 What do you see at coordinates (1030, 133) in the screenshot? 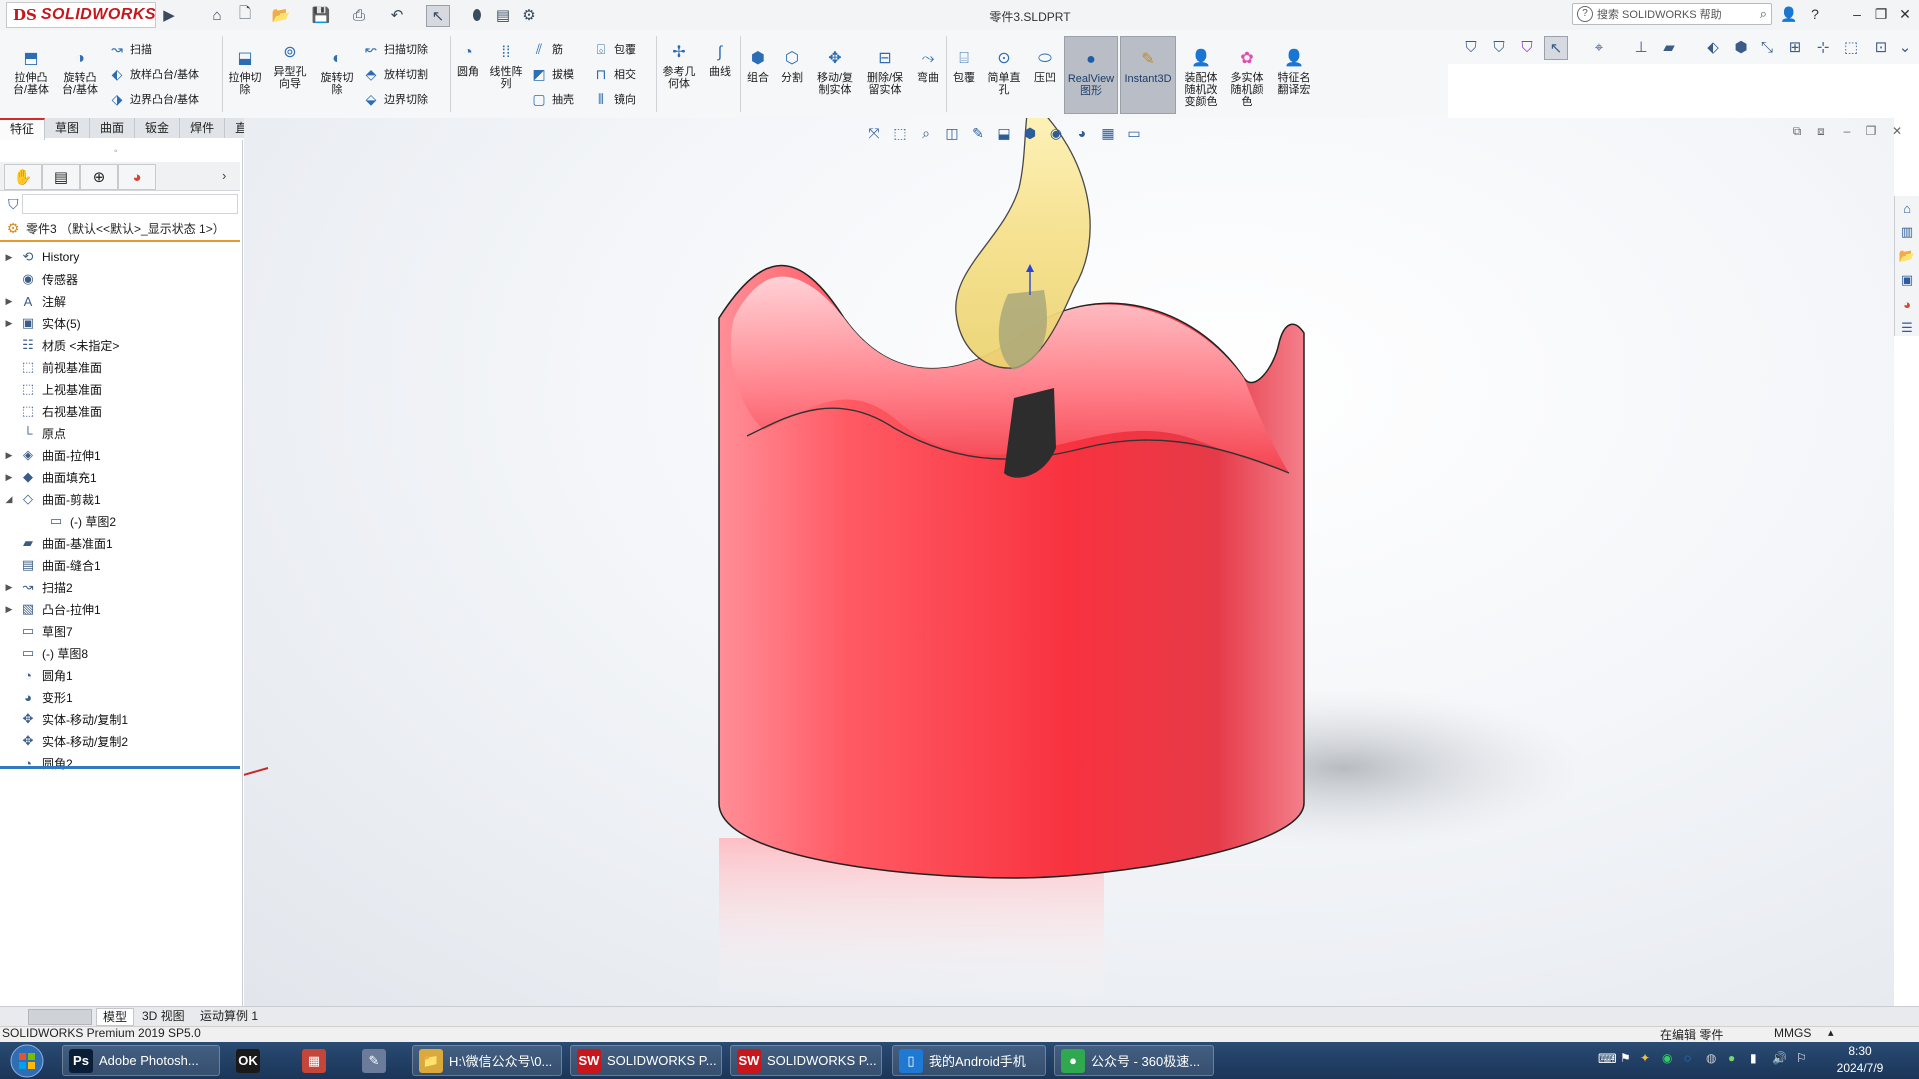
I see `display-style-icon: ⬢` at bounding box center [1030, 133].